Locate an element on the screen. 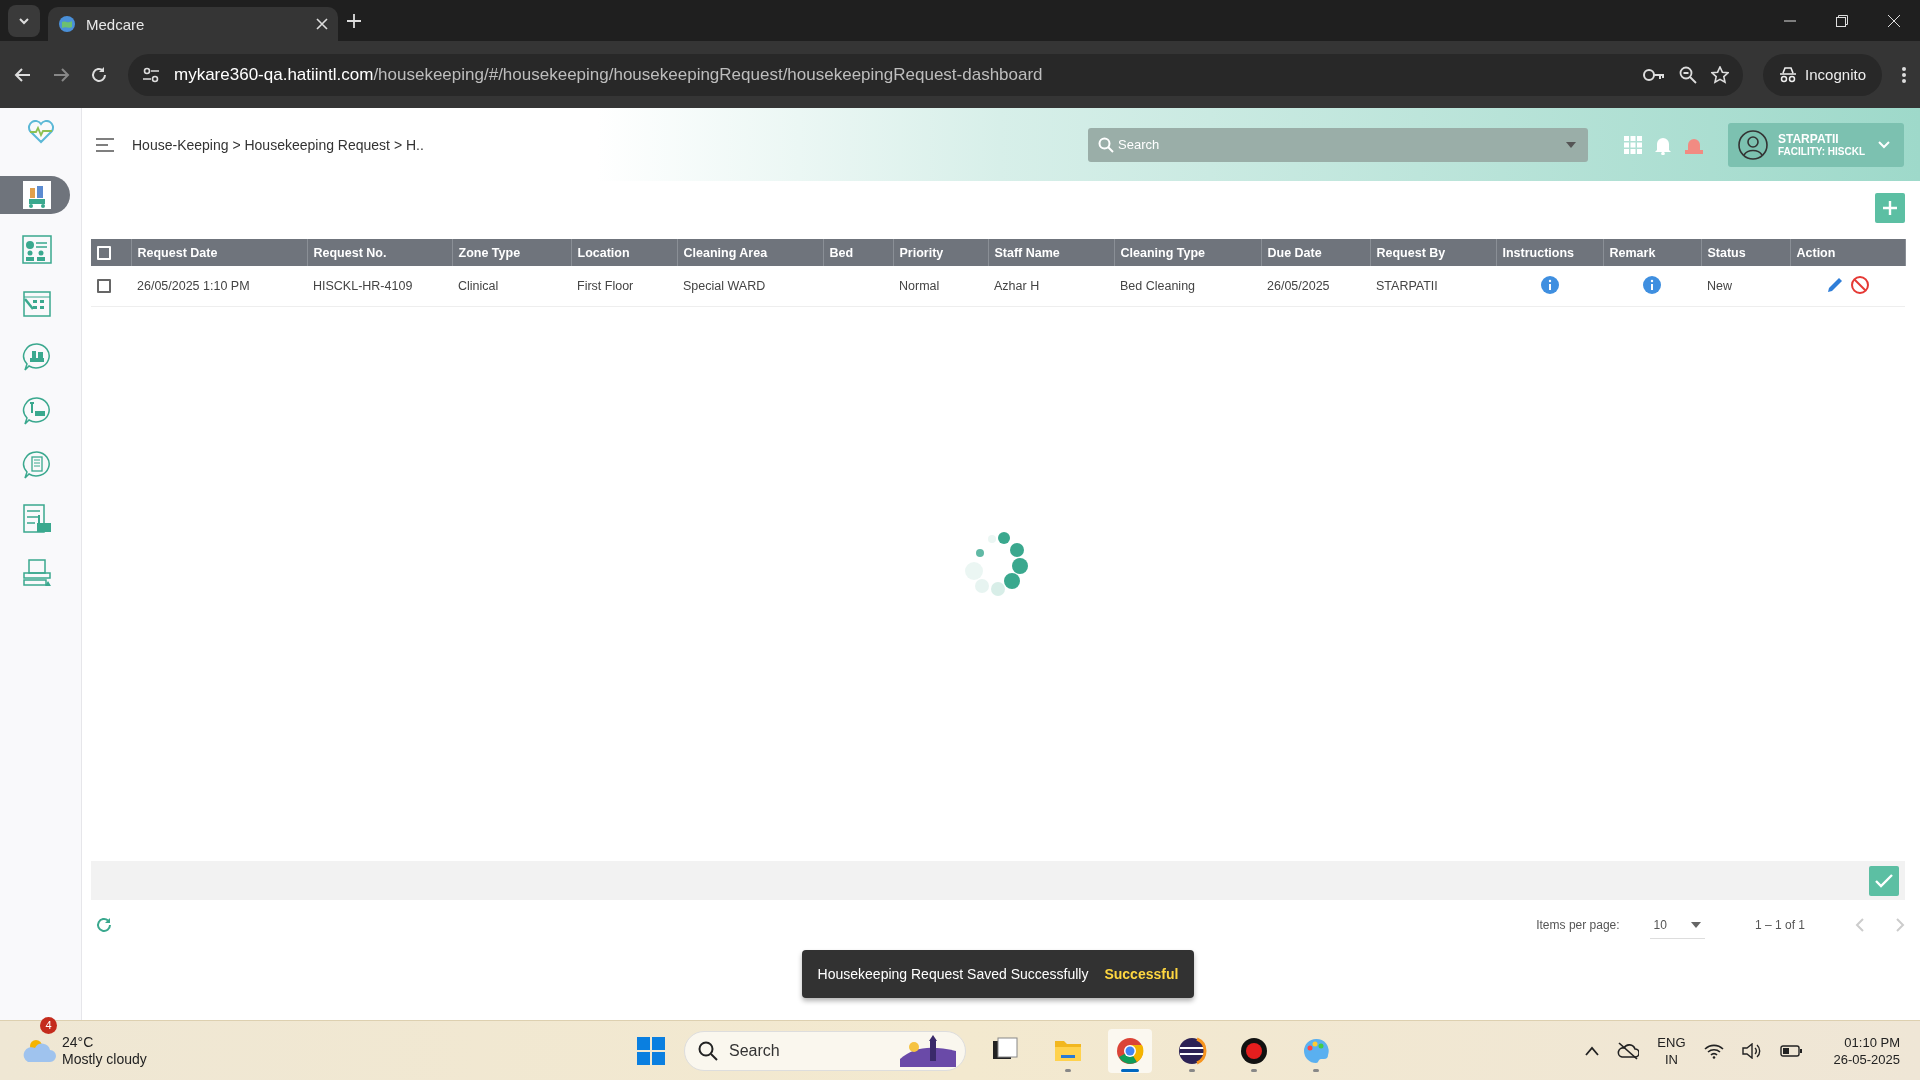  select-all-checkbox is located at coordinates (104, 252).